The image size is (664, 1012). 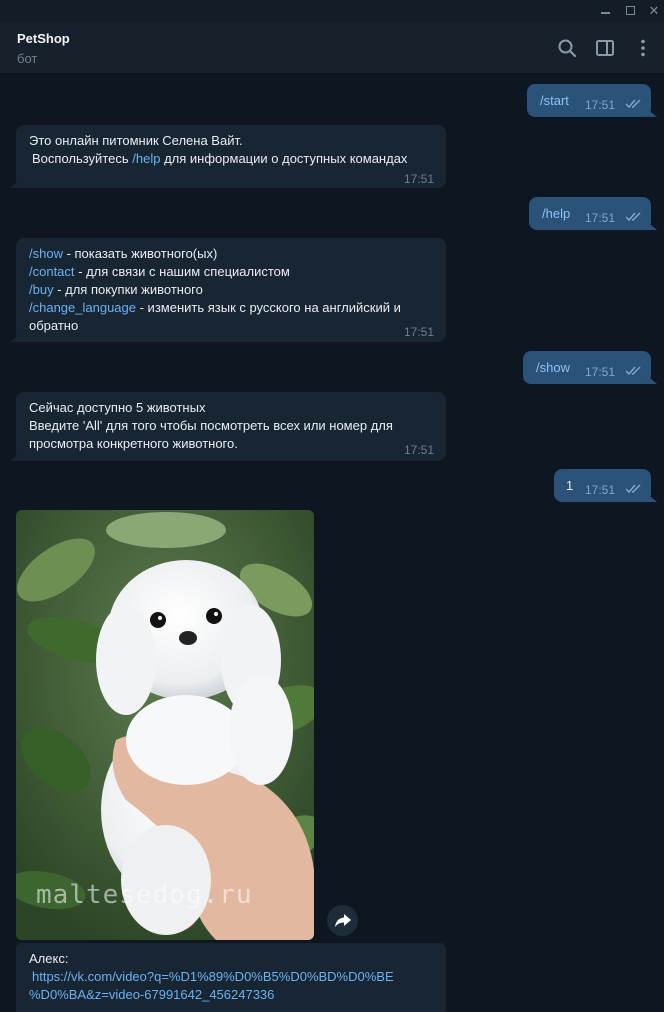 I want to click on share-icon, so click(x=343, y=920).